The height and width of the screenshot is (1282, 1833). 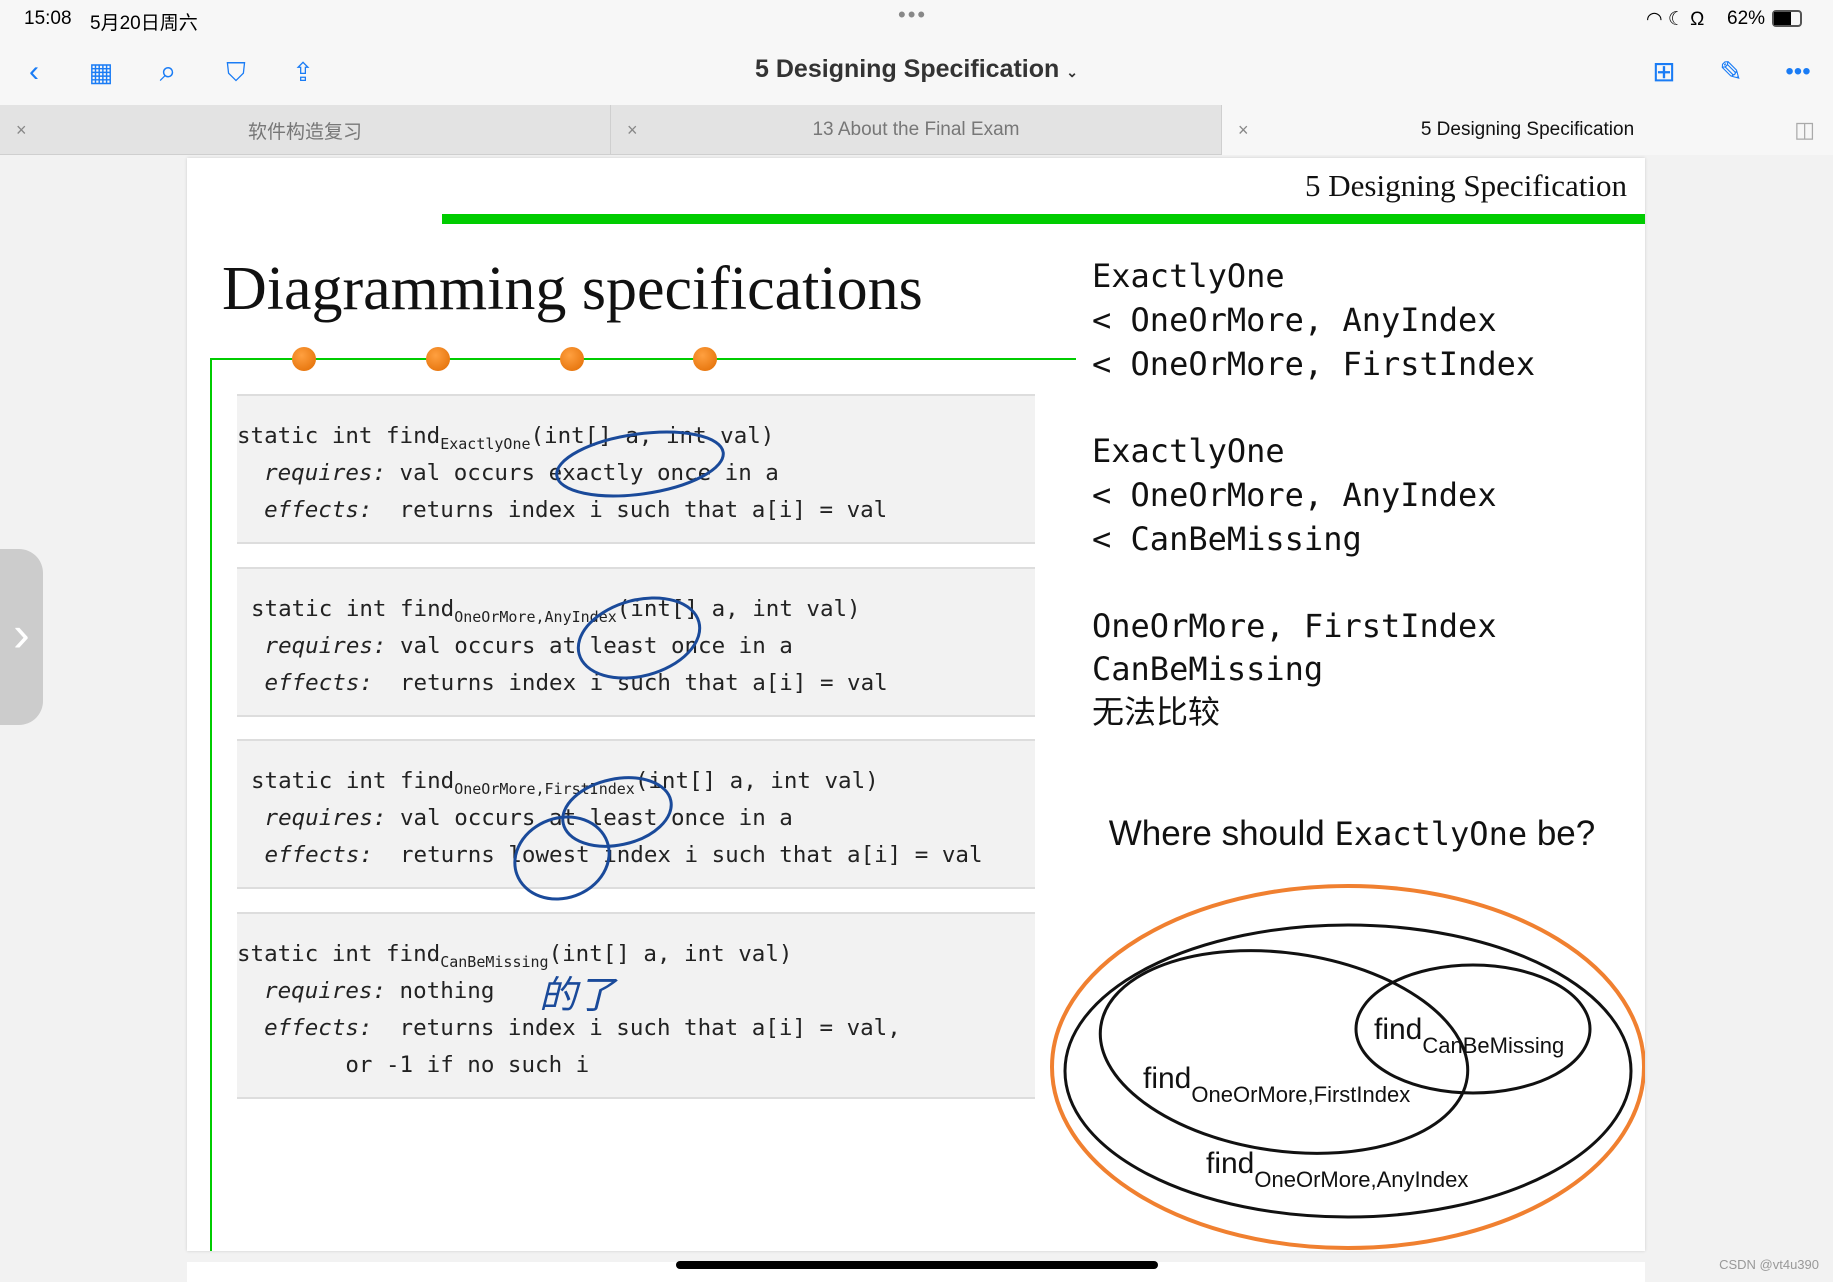 What do you see at coordinates (1337, 1169) in the screenshot?
I see `venn-label-any-index: findOneOrMore,AnyIndex` at bounding box center [1337, 1169].